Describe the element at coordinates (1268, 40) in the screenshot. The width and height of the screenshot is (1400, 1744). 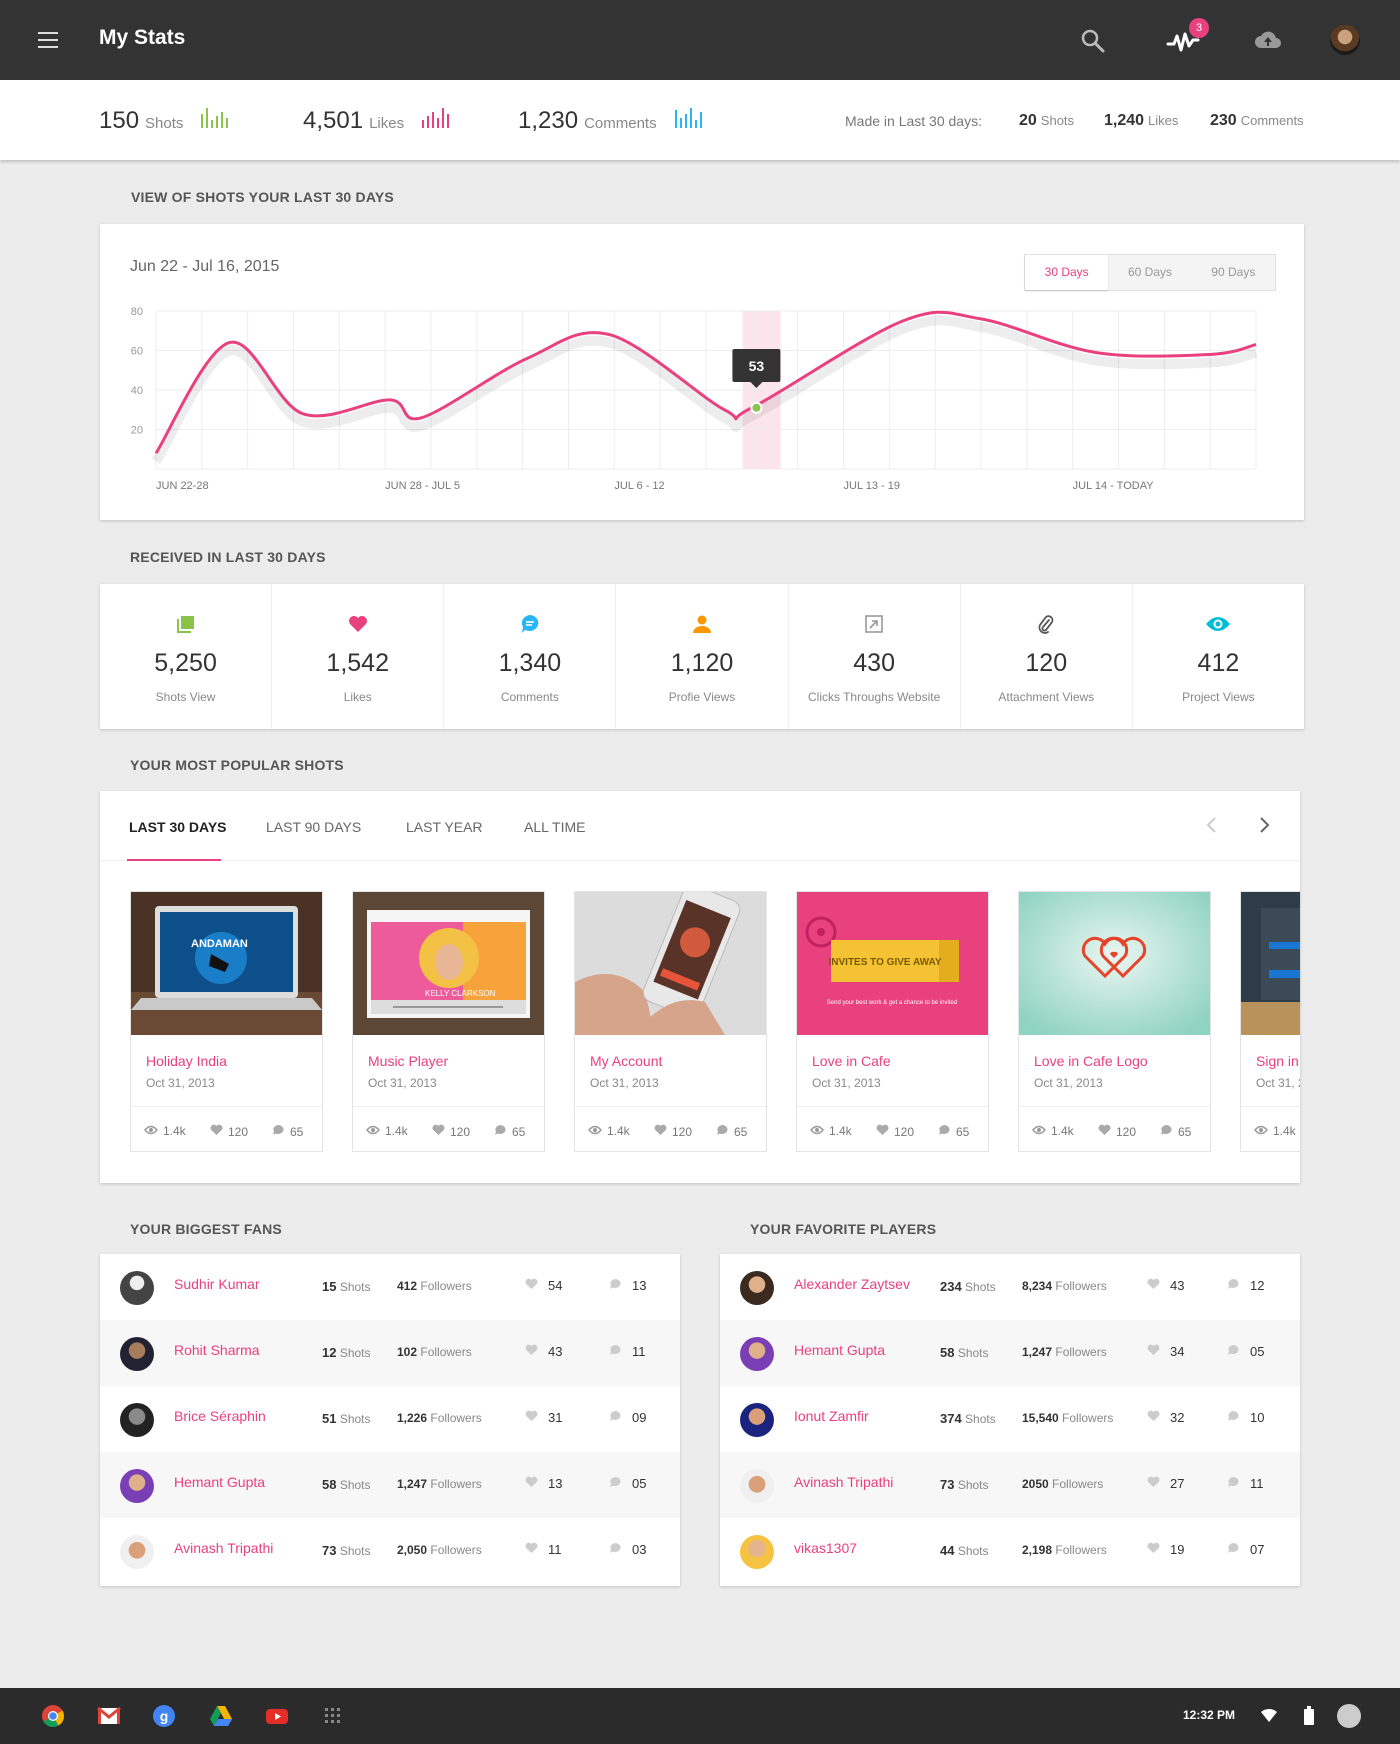
I see `cloud-upload-icon` at that location.